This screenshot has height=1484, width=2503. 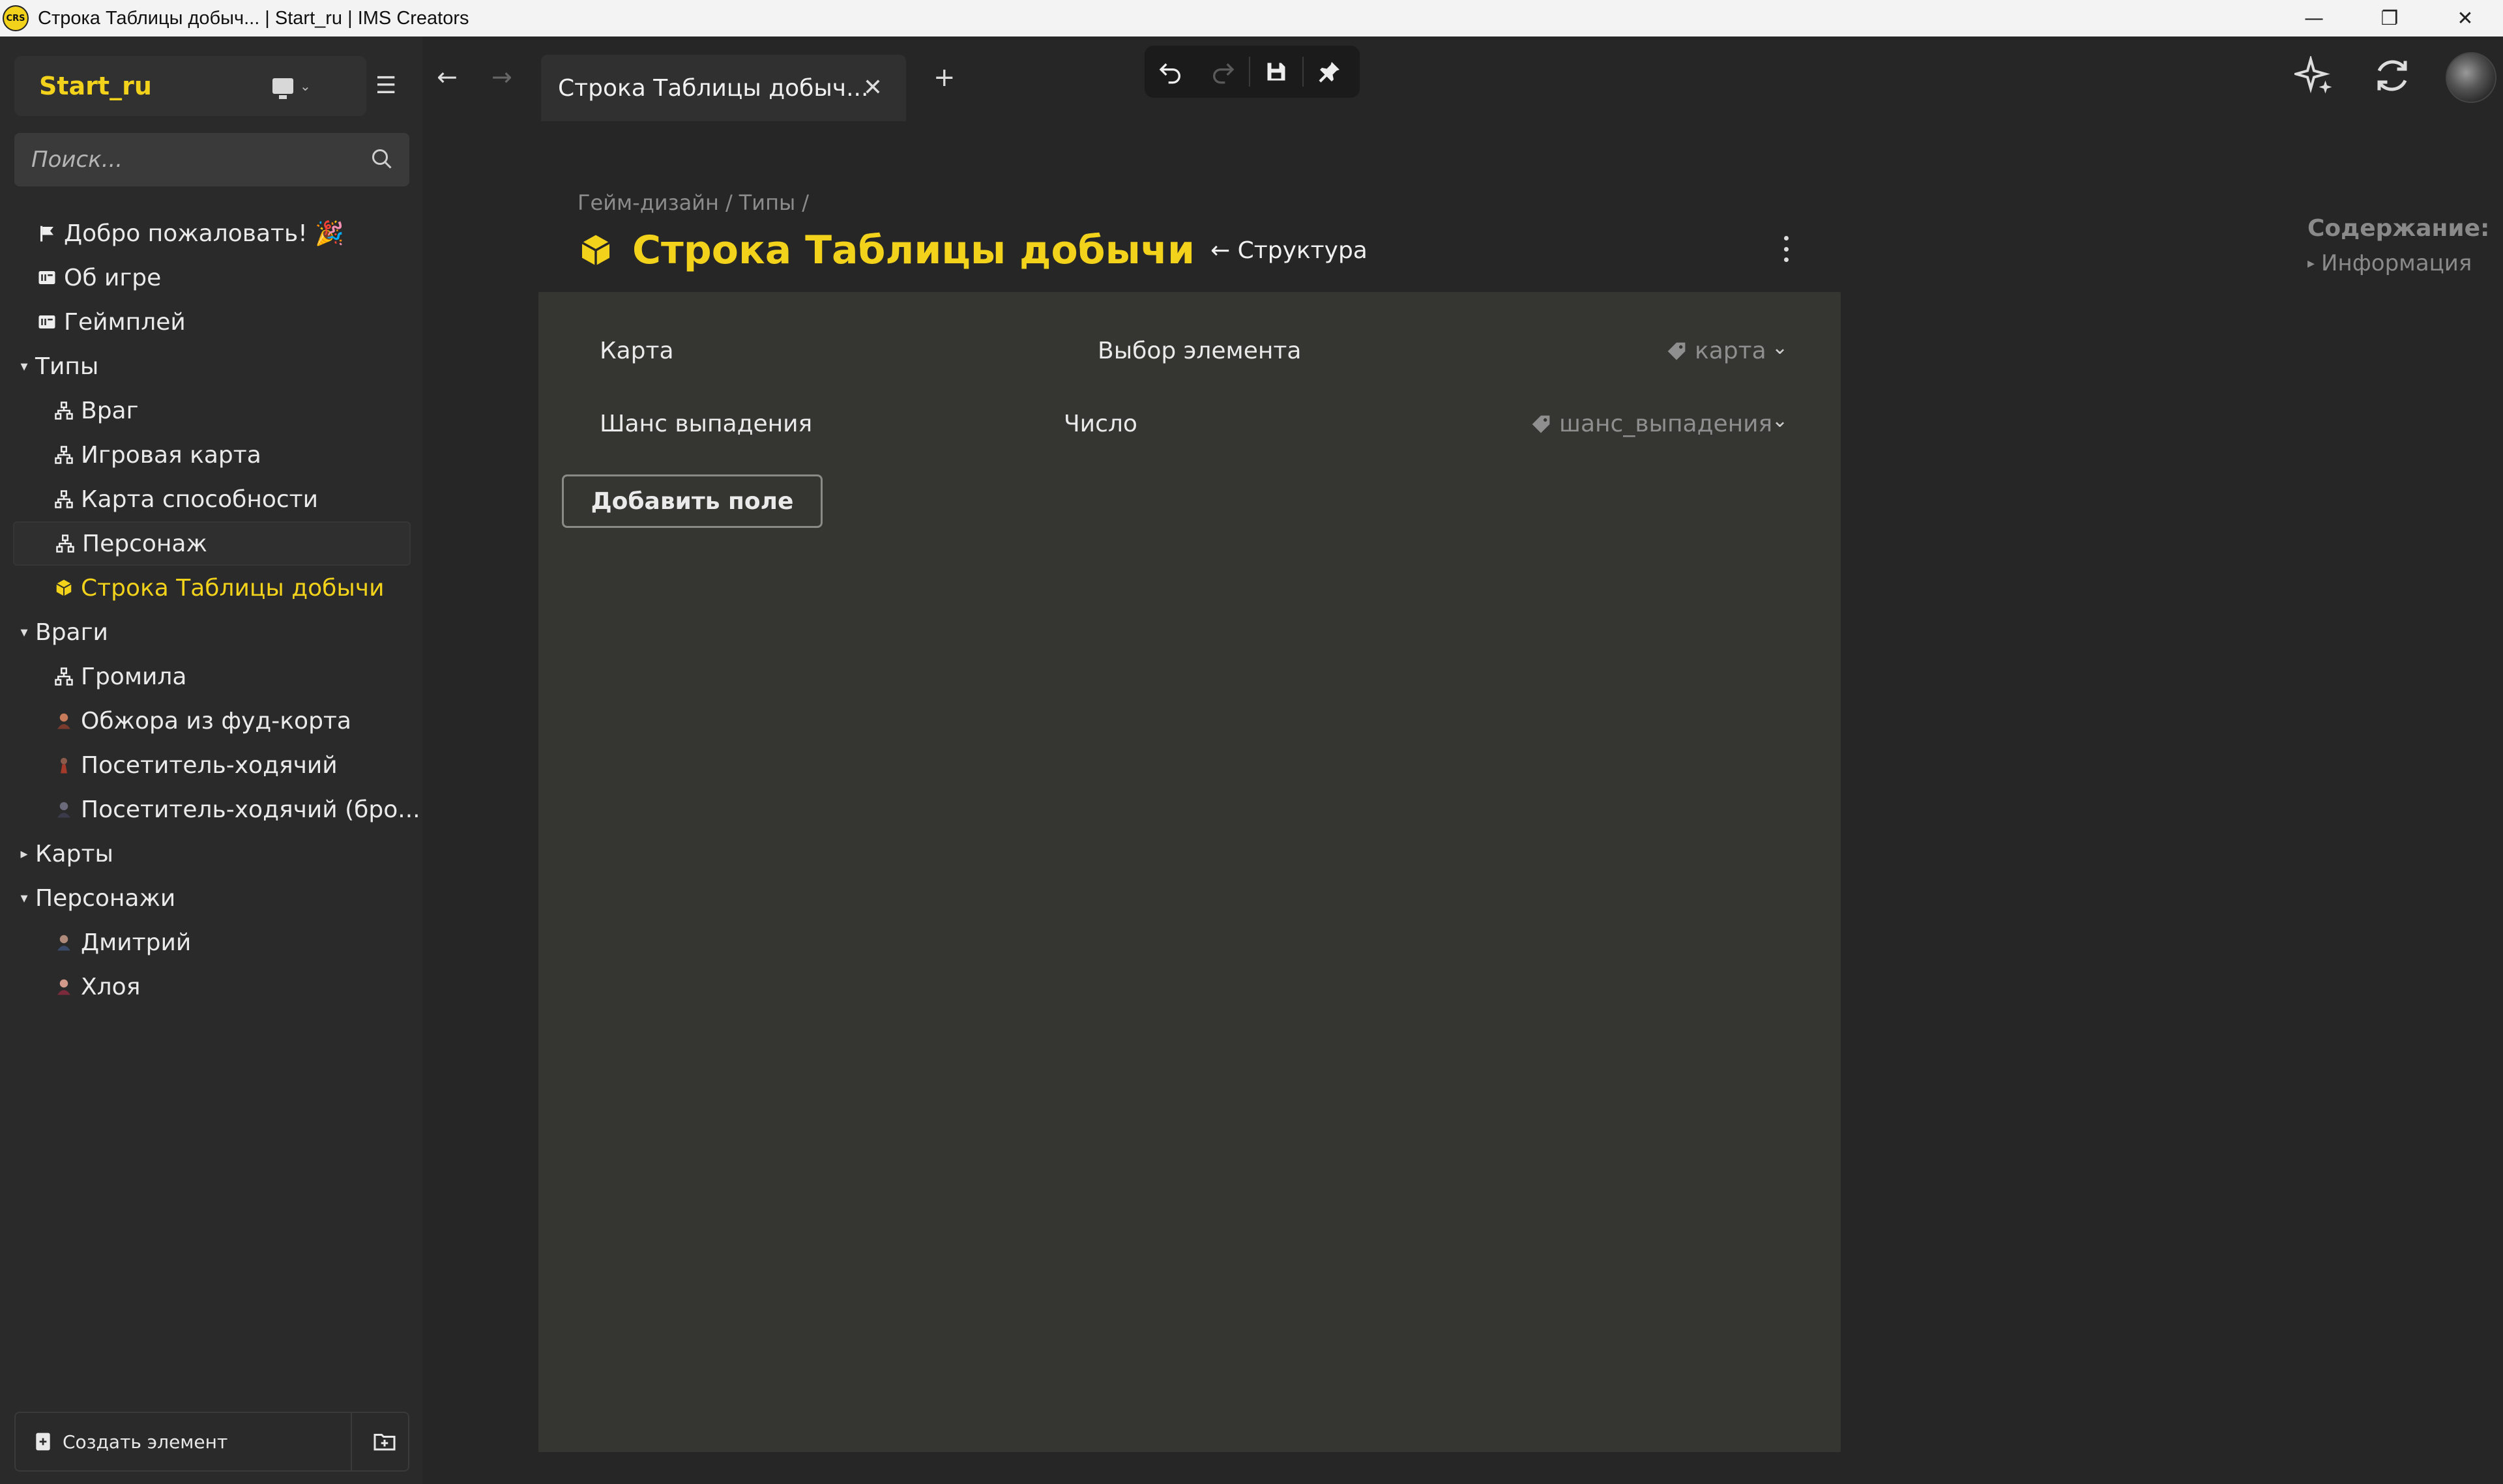 I want to click on save-icon, so click(x=1276, y=72).